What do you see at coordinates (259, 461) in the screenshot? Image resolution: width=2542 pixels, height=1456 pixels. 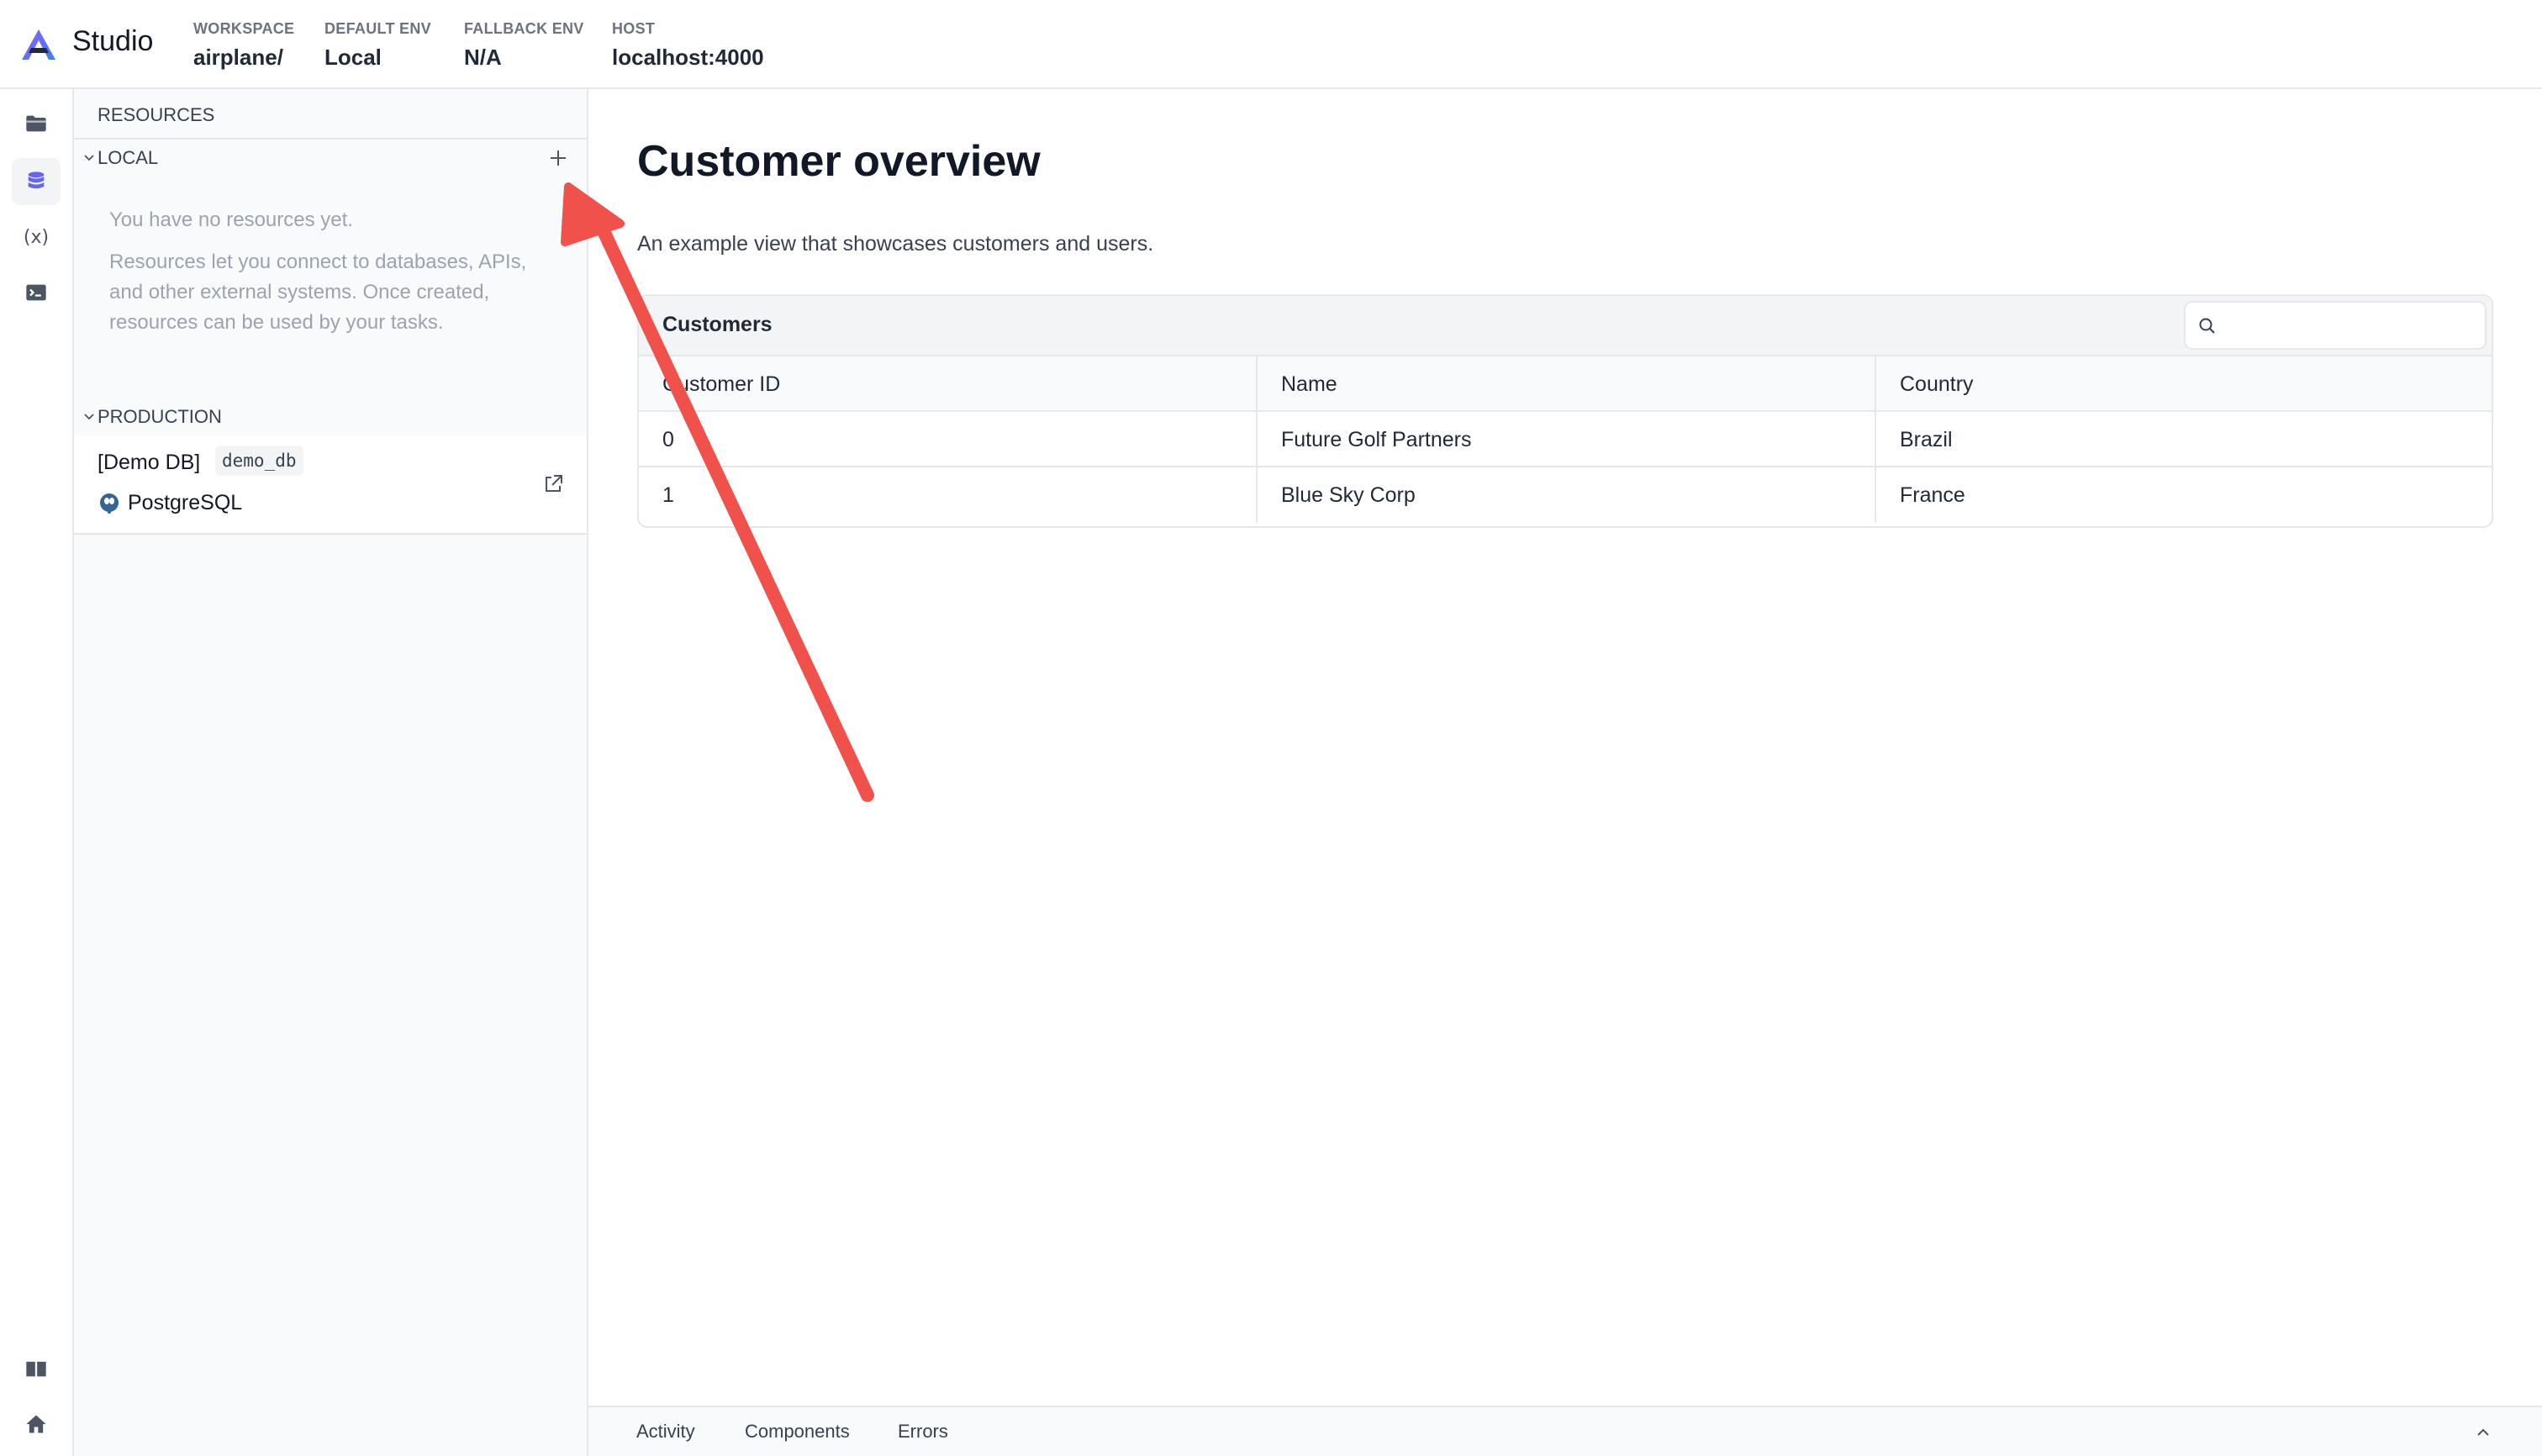 I see `resource-slug-badge: demo_db` at bounding box center [259, 461].